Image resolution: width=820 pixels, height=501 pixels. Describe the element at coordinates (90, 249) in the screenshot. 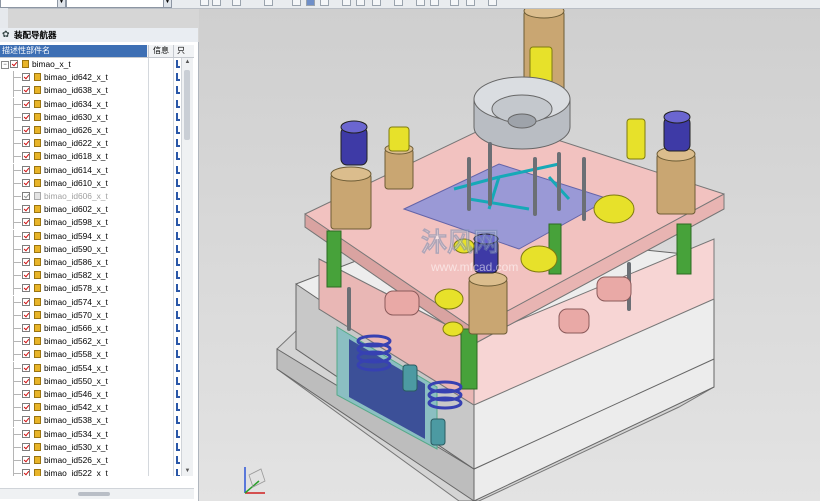

I see `tree-row: bimao_id590_x_t` at that location.